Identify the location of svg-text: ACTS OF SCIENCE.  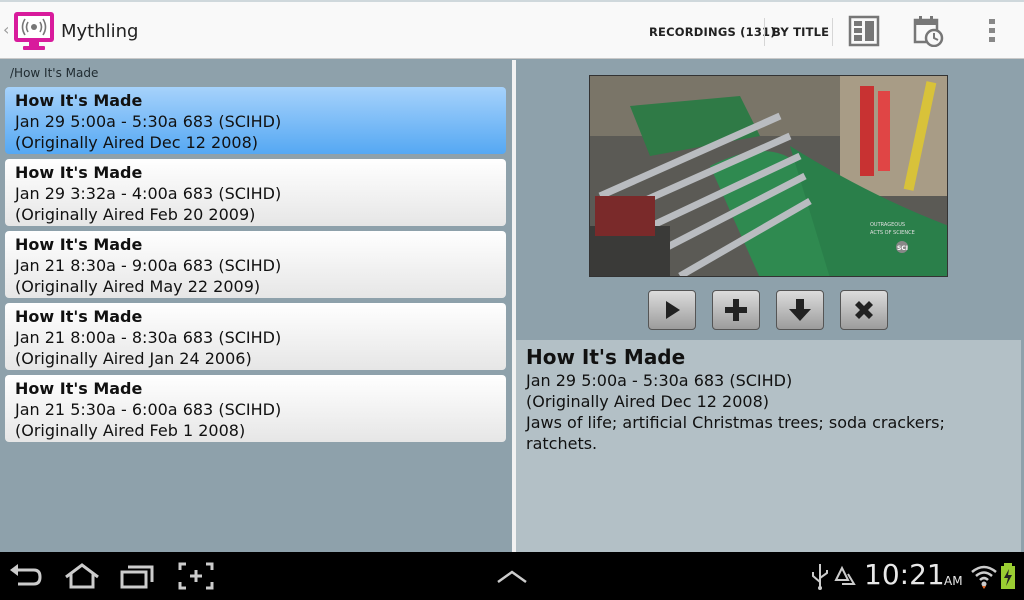
(892, 233).